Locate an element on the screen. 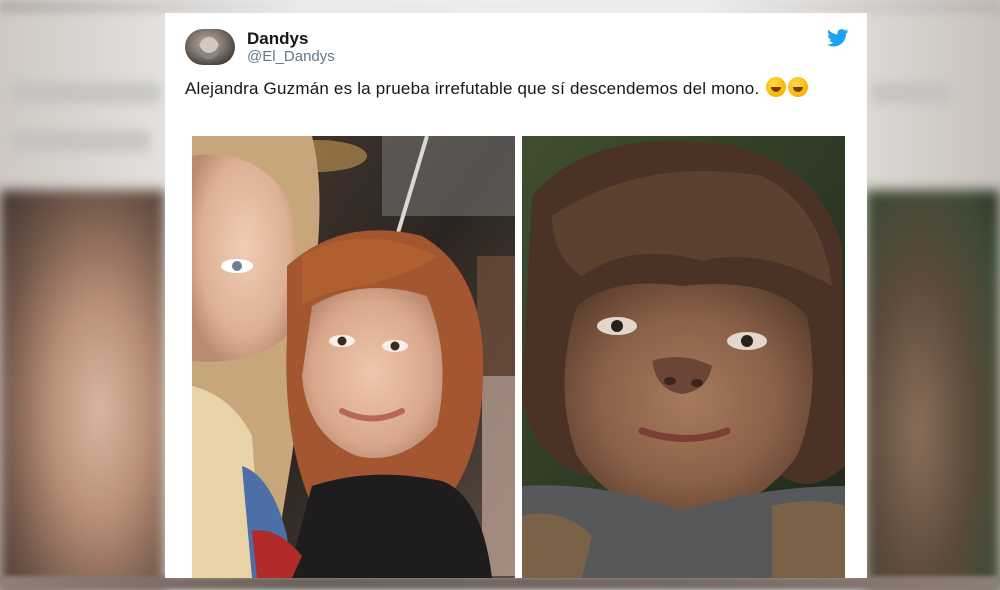  blurred-left-photo is located at coordinates (82, 390).